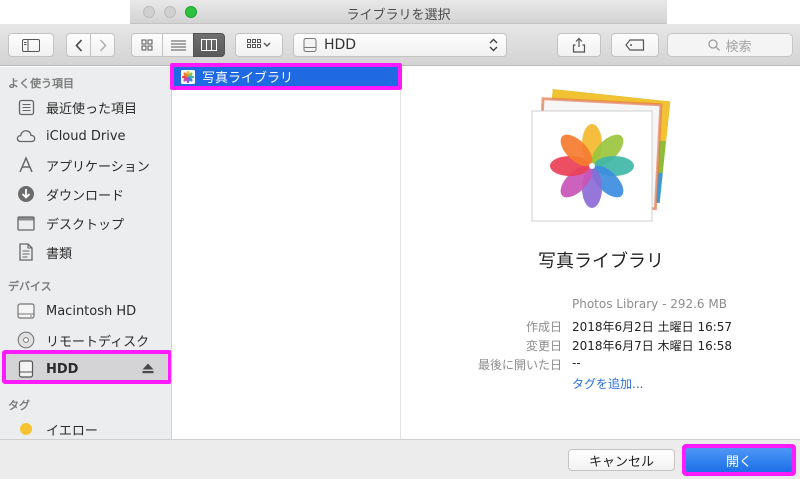 This screenshot has width=800, height=479. I want to click on sidebar-item-recents: 最近使った項目, so click(76, 107).